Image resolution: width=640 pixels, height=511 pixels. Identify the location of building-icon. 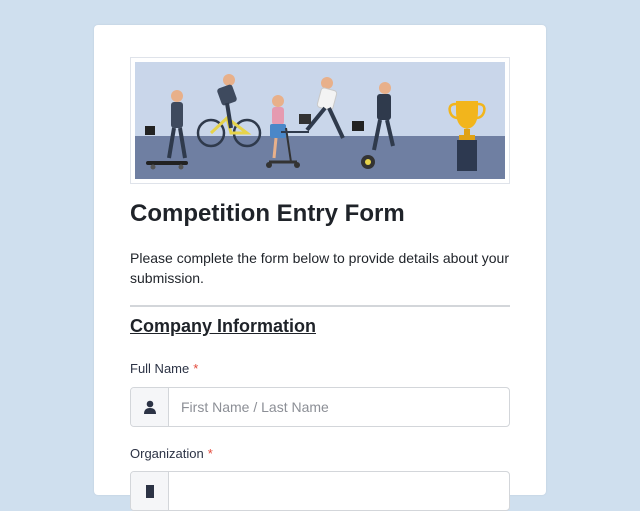
(150, 491).